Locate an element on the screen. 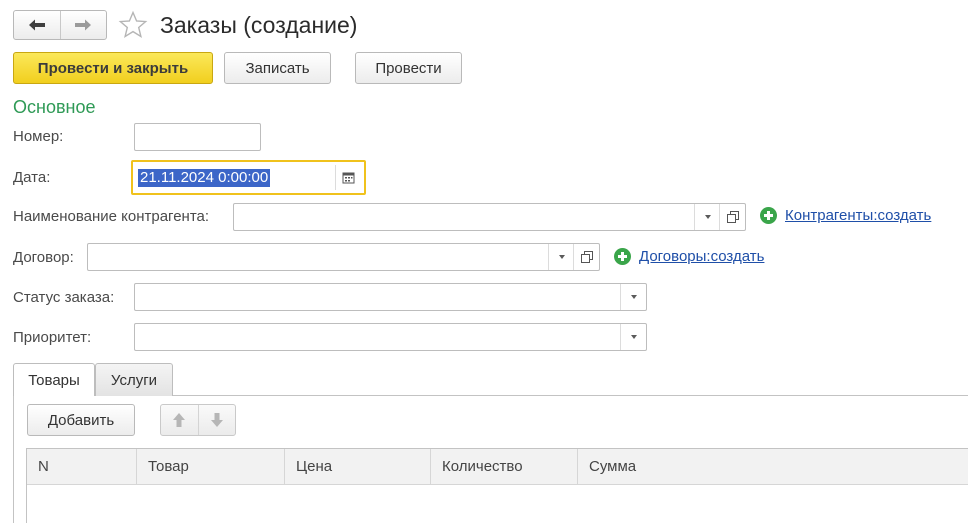 Image resolution: width=968 pixels, height=523 pixels. tab-strip-divider is located at coordinates (531, 395).